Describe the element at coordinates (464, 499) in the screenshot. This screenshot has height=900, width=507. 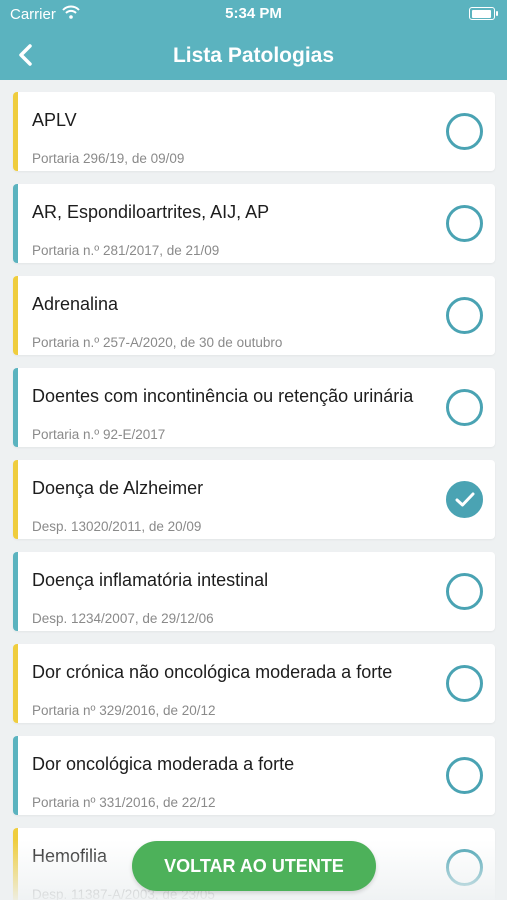
I see `checked-circle-icon` at that location.